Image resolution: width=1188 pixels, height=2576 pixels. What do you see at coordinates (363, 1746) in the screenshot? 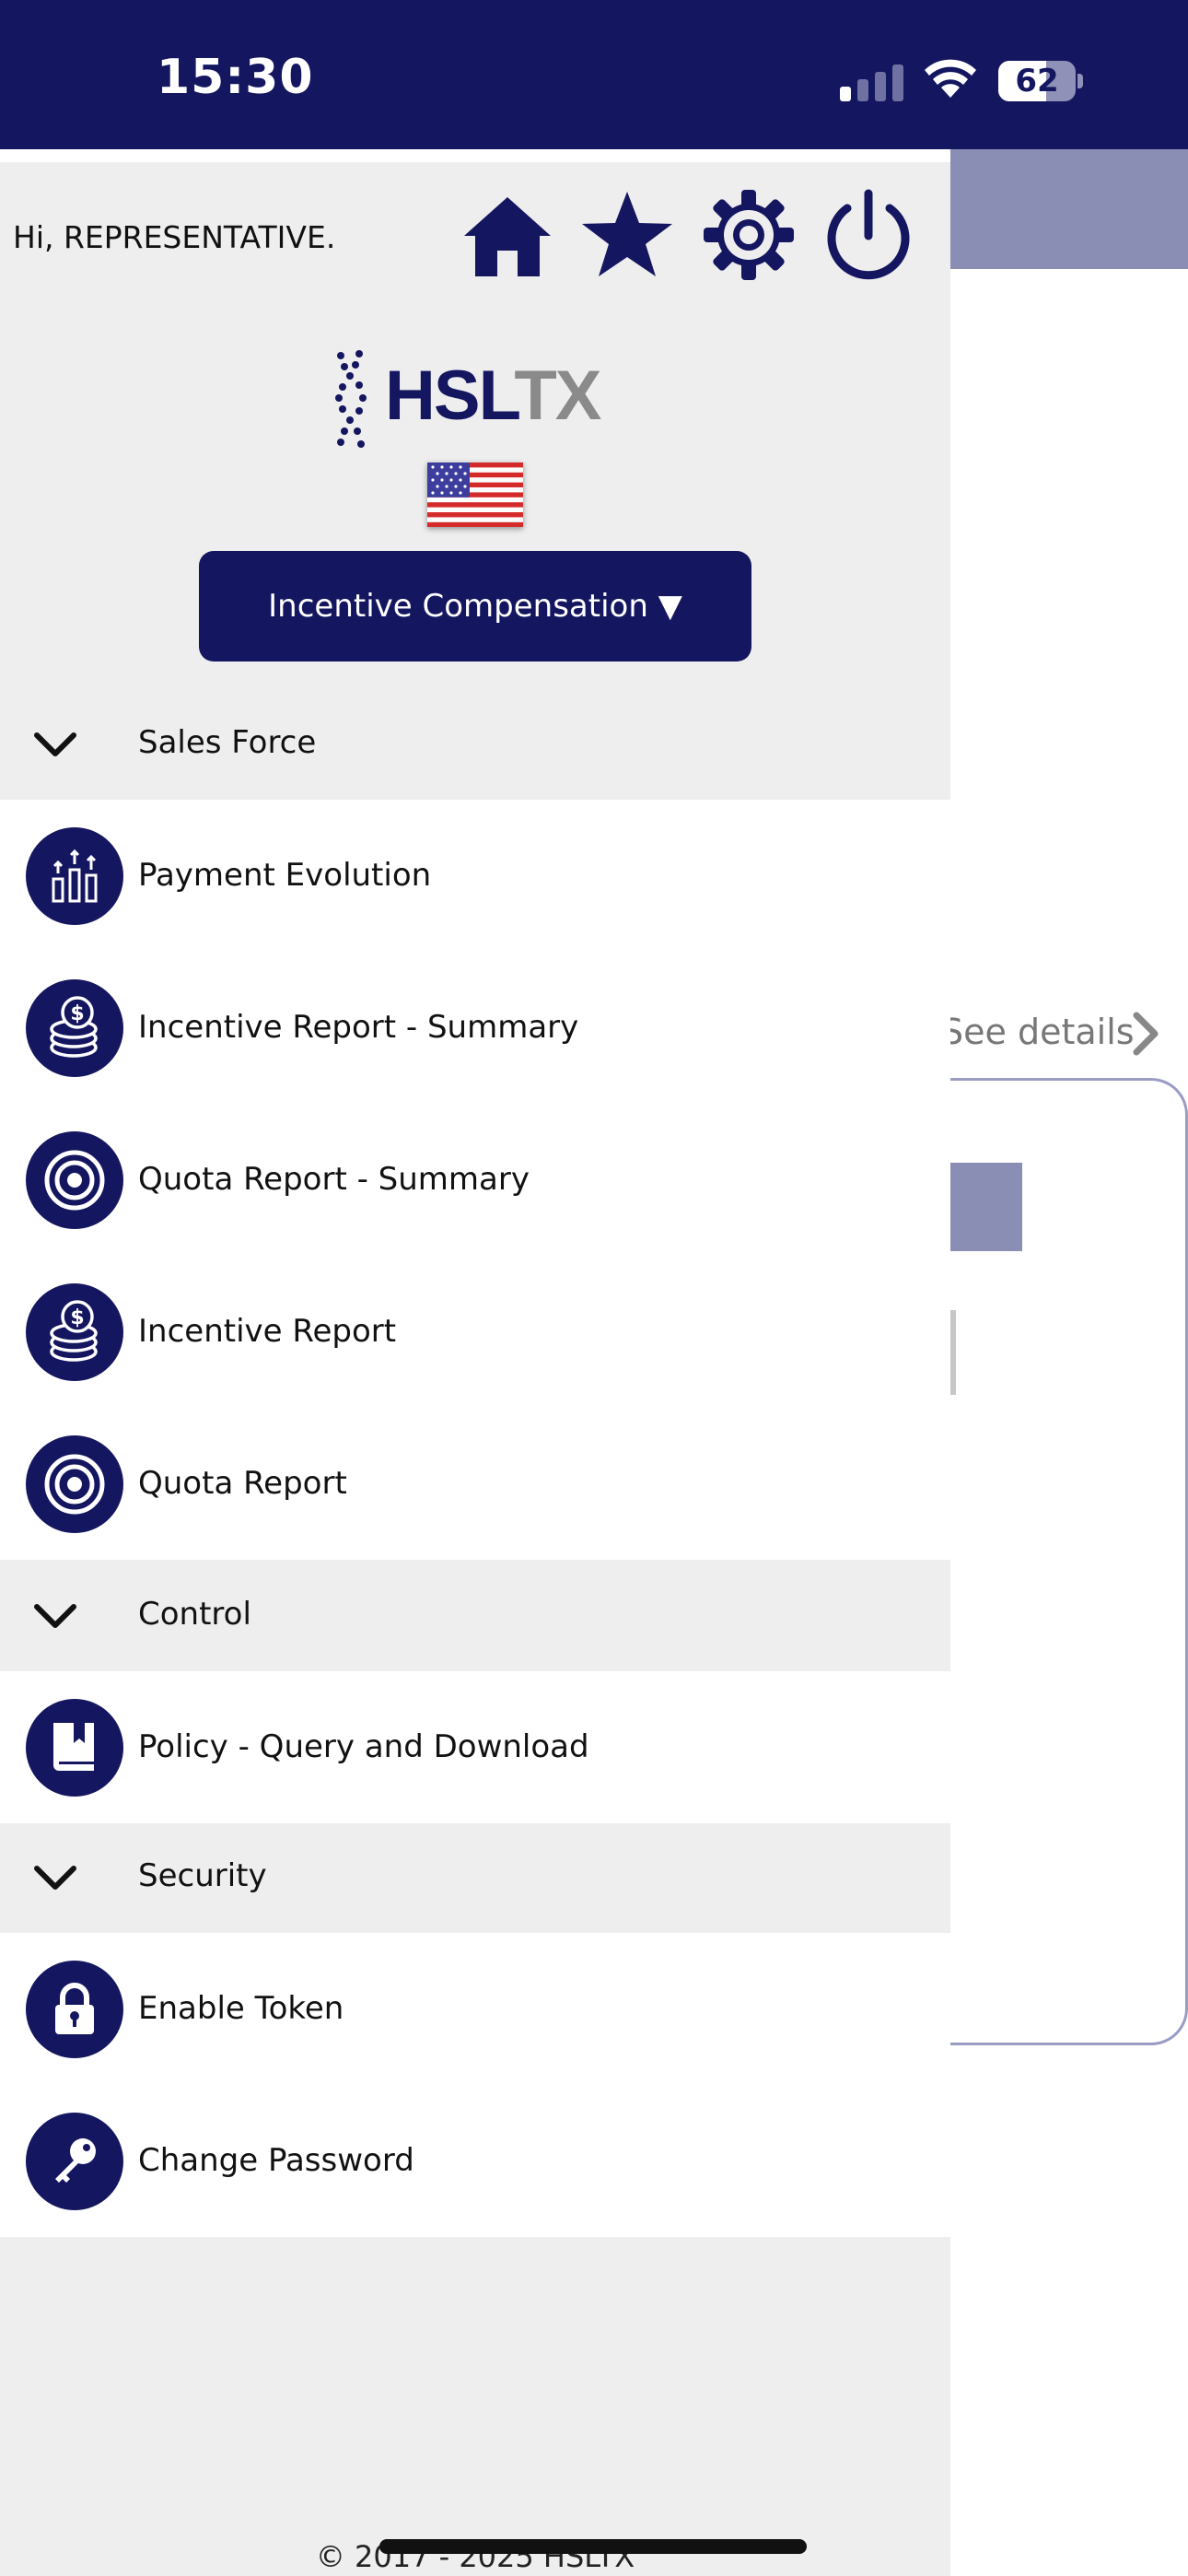
I see `menu-item-label: Policy - Query and Download` at bounding box center [363, 1746].